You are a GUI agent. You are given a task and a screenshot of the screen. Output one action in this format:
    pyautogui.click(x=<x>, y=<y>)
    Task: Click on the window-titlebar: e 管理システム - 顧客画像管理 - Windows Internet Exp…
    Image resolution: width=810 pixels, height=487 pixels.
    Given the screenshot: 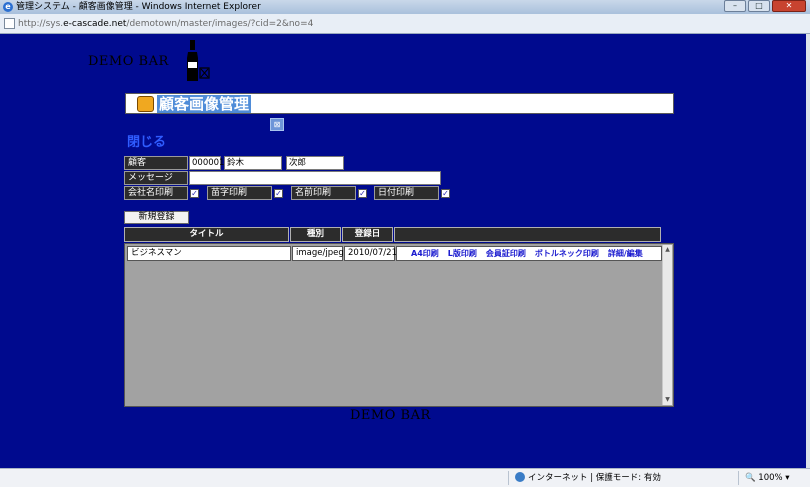 What is the action you would take?
    pyautogui.click(x=405, y=7)
    